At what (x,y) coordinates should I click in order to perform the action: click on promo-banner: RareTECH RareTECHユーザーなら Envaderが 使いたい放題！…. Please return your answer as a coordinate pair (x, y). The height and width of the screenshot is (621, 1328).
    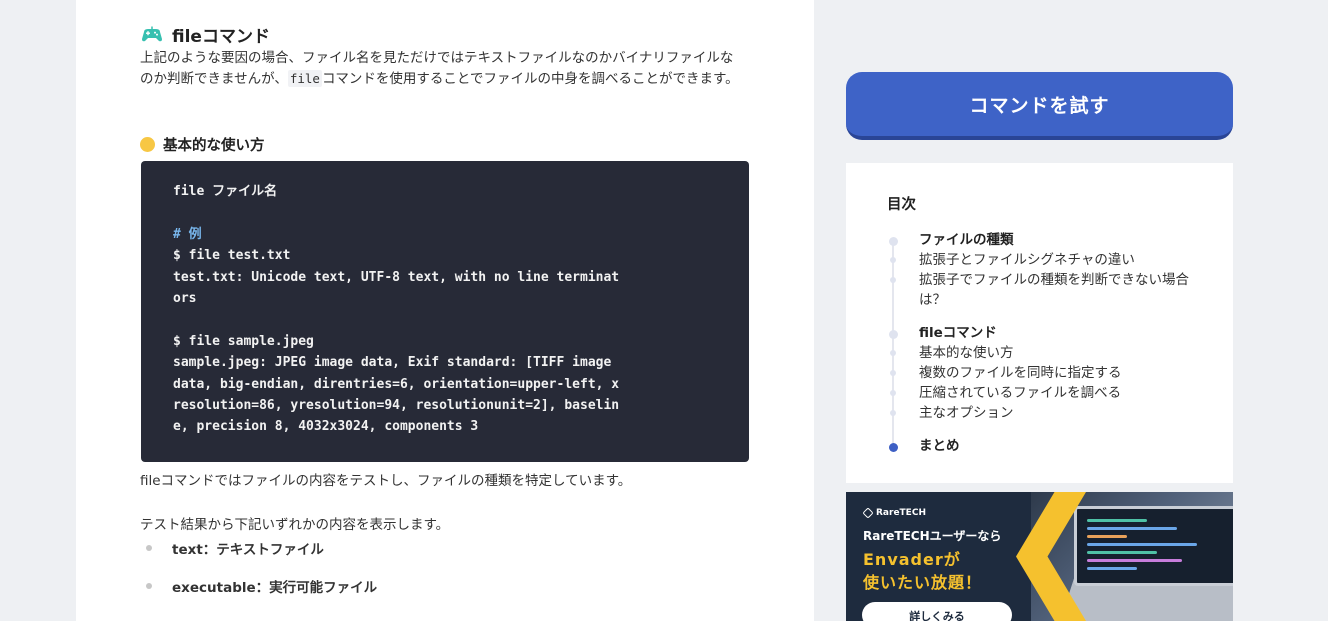
    Looking at the image, I should click on (1039, 556).